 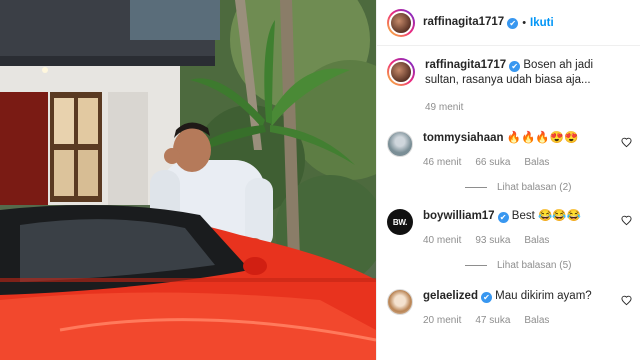 I want to click on header-username-text: raffinagita1717, so click(x=463, y=22).